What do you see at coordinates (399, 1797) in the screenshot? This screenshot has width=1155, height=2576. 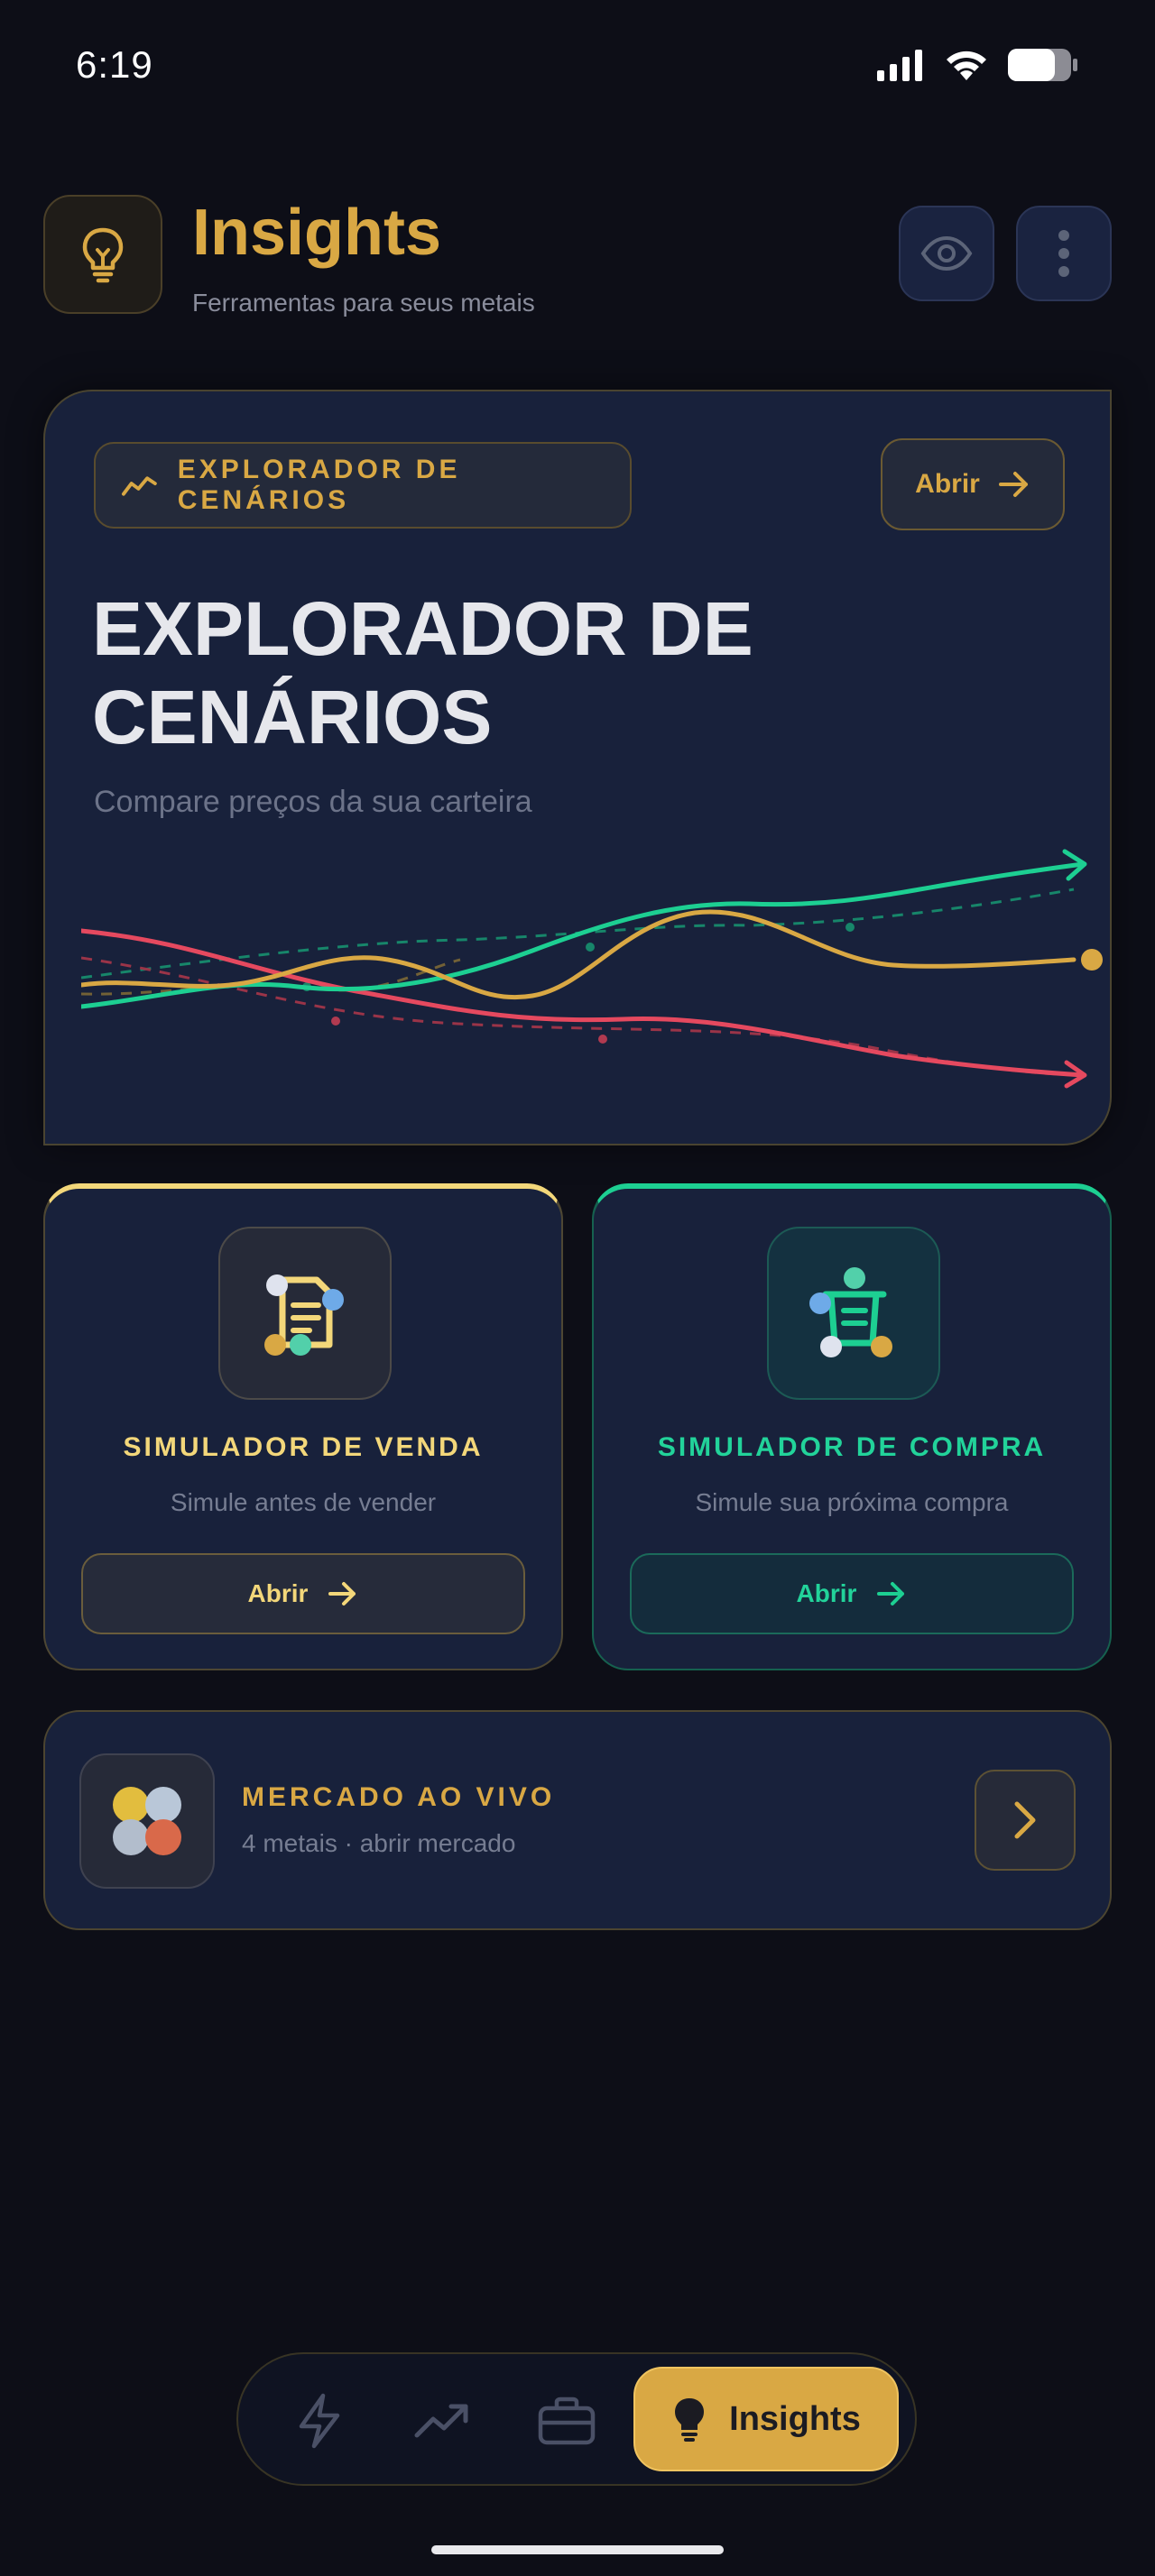 I see `live-market-title: MERCADO AO VIVO` at bounding box center [399, 1797].